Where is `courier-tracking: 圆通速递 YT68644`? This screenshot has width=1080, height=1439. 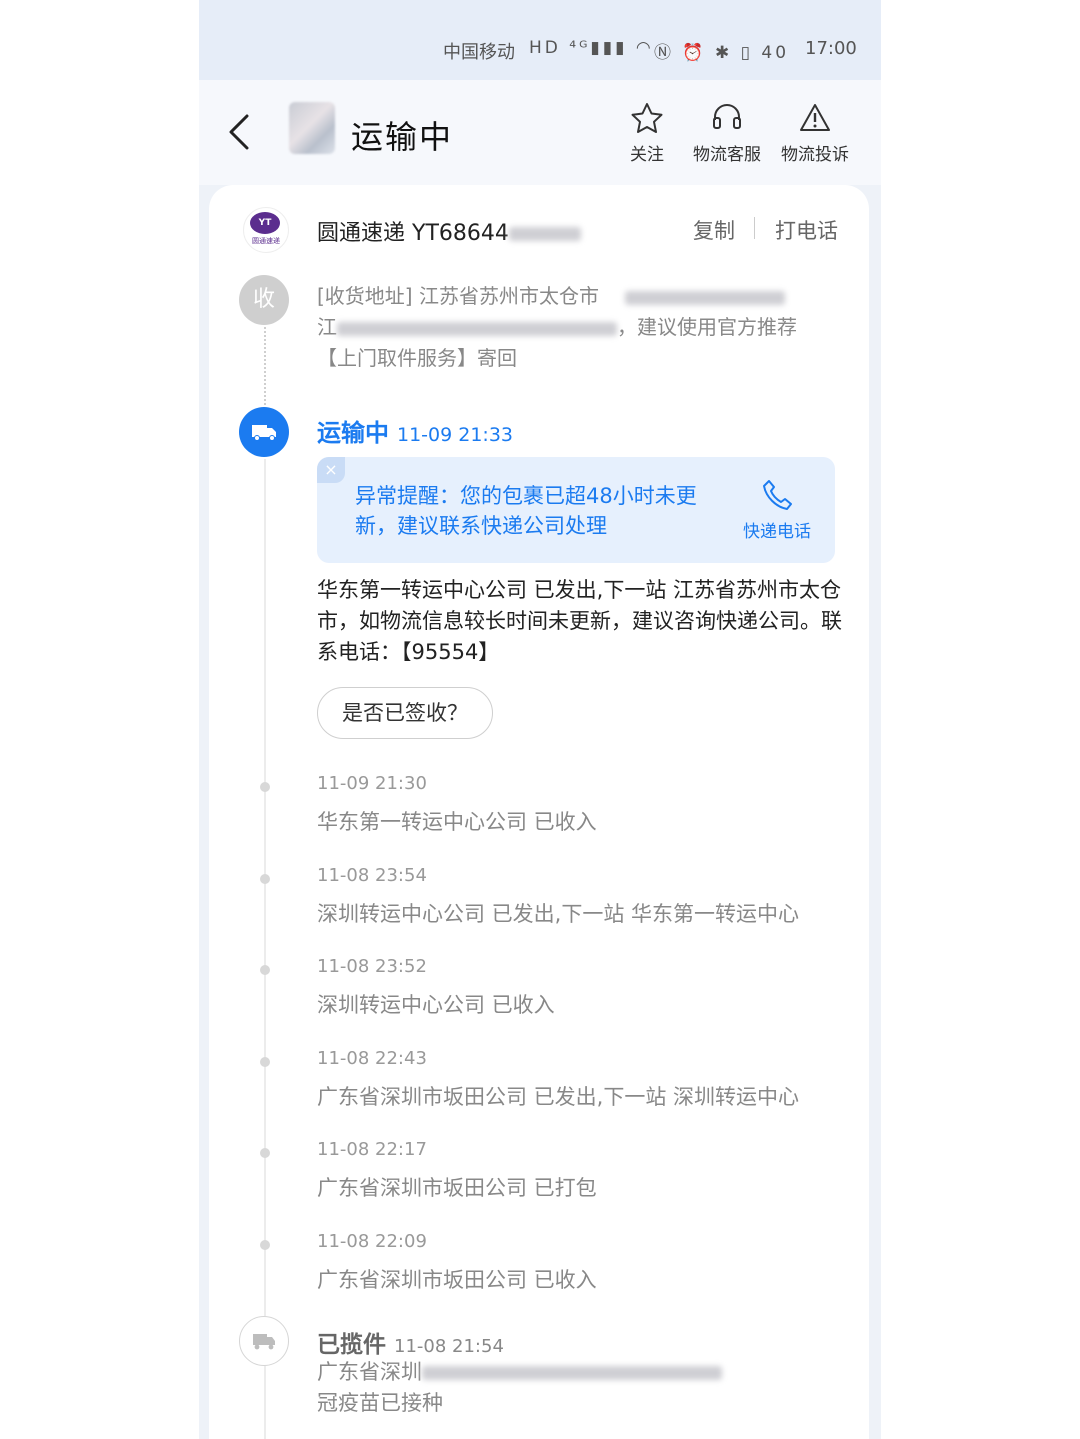
courier-tracking: 圆通速递 YT68644 is located at coordinates (449, 231).